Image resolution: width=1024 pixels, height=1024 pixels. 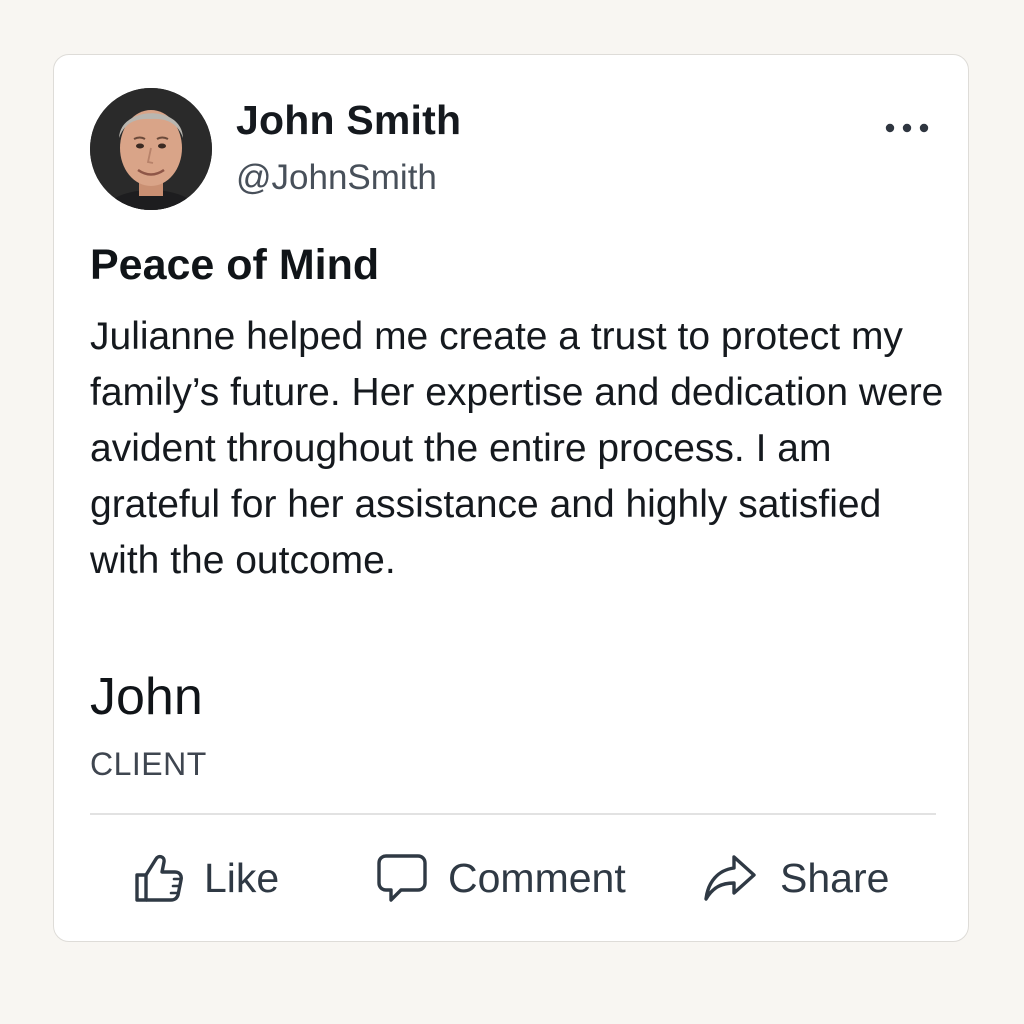 I want to click on share-button: Share, so click(x=795, y=878).